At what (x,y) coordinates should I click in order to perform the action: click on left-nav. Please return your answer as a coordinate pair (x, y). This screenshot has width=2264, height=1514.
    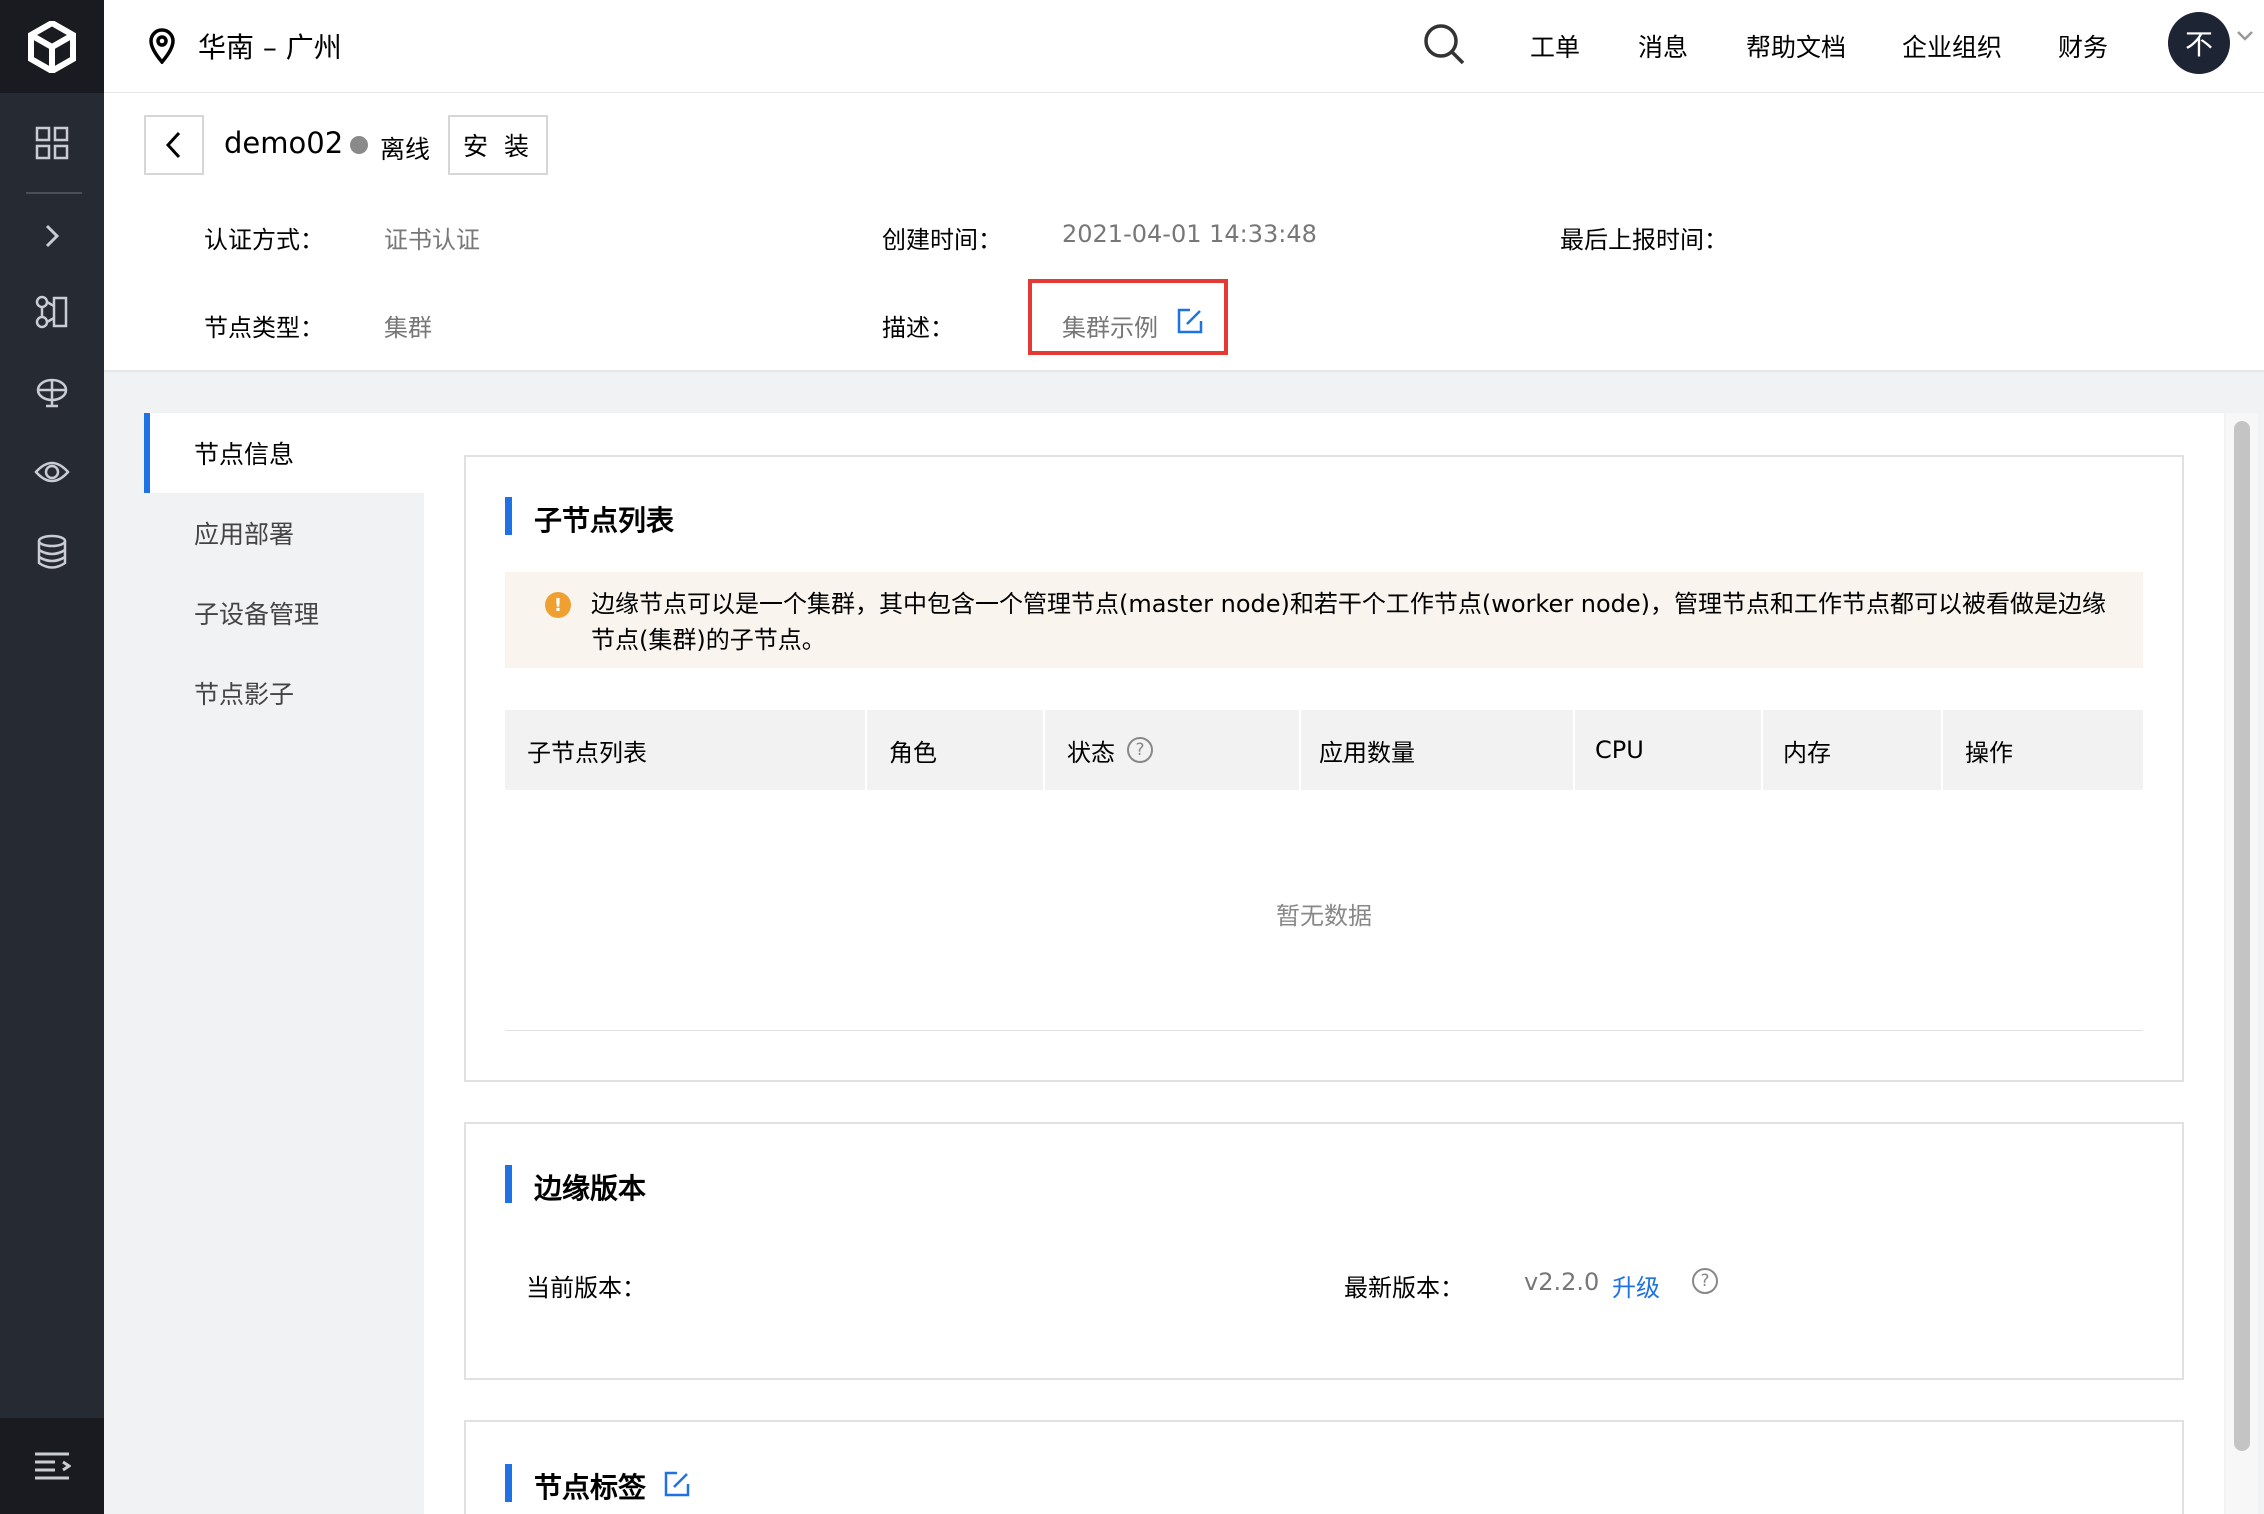
    Looking at the image, I should click on (52, 757).